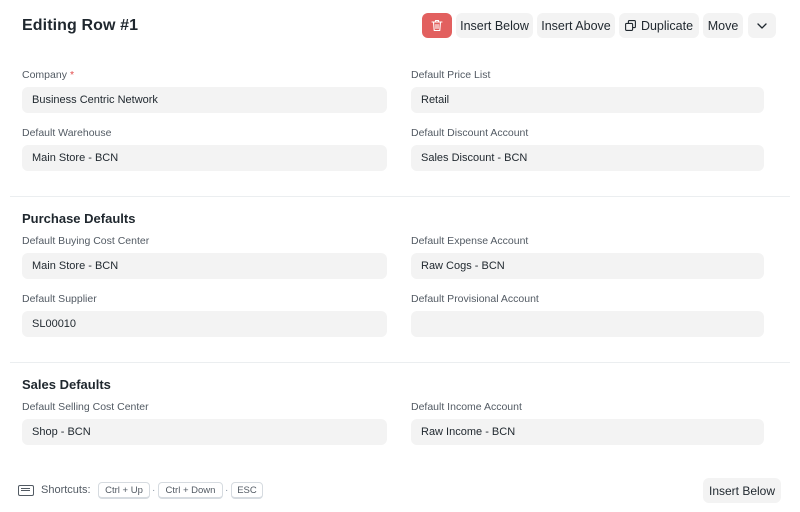  What do you see at coordinates (204, 432) in the screenshot?
I see `selling-cost-center-field: Shop - BCN` at bounding box center [204, 432].